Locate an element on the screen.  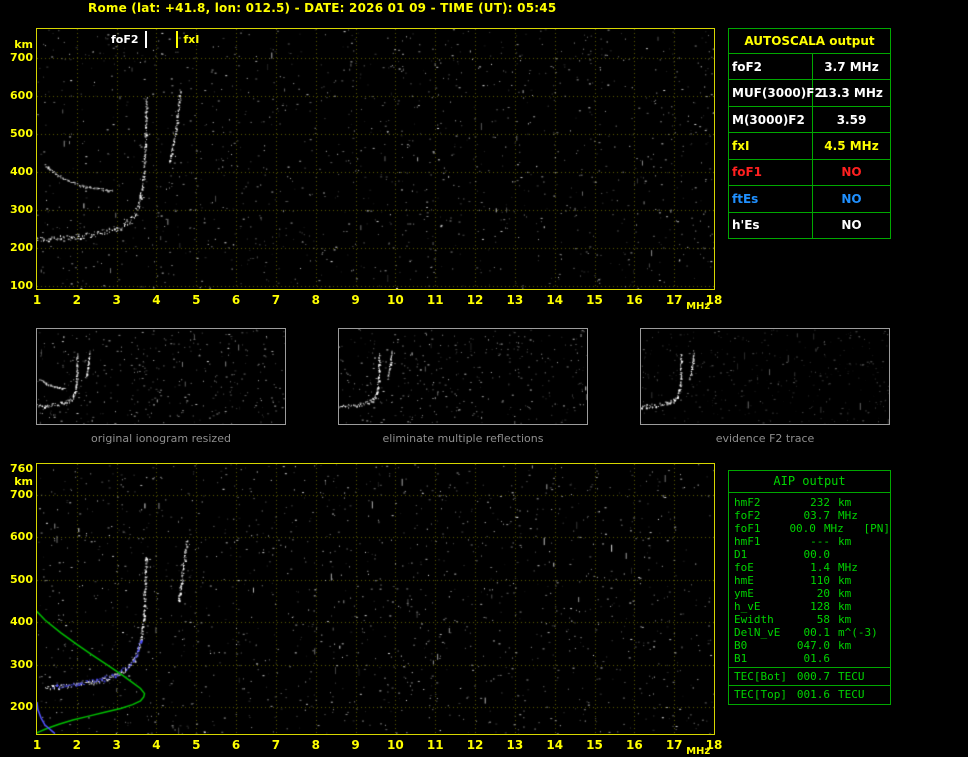
autoscala-row-foF2: foF2 3.7 MHz is located at coordinates (809, 67).